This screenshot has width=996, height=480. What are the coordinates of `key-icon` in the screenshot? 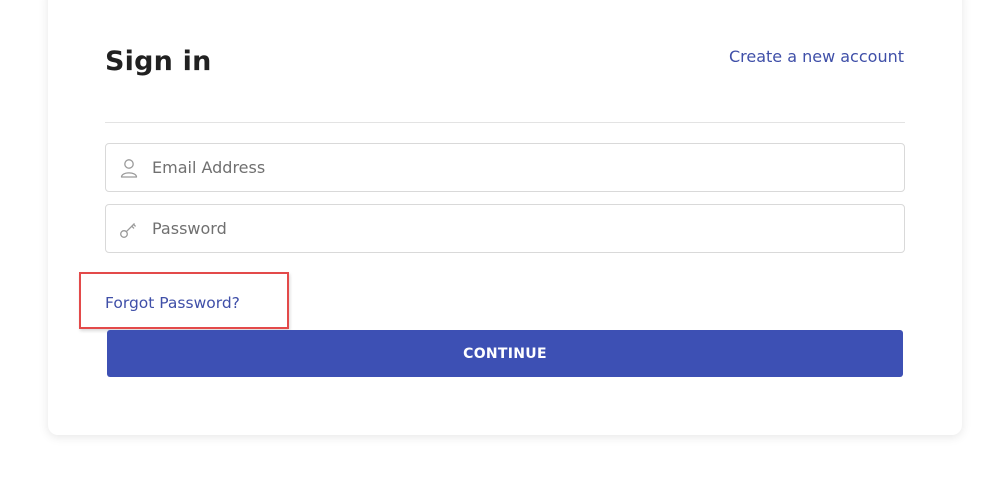 It's located at (129, 229).